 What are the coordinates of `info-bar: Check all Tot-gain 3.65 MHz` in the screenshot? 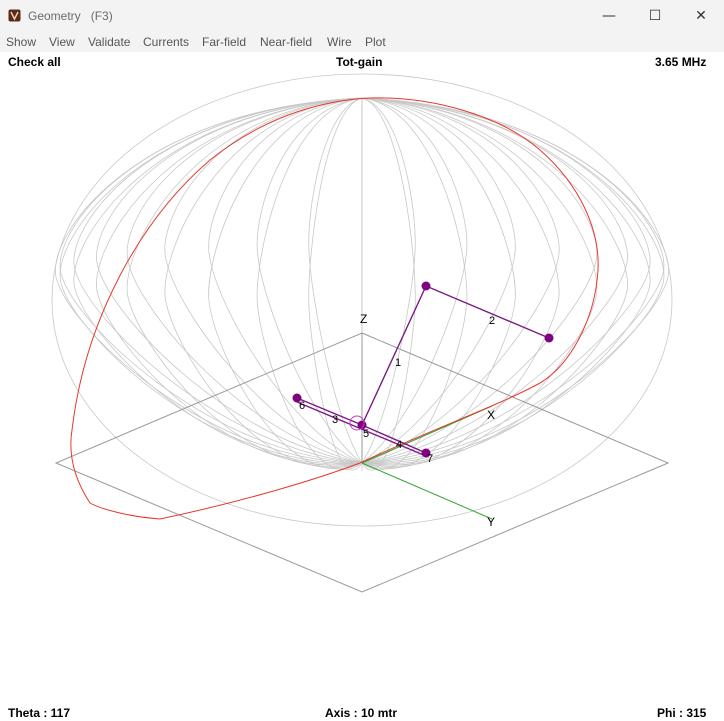 It's located at (362, 62).